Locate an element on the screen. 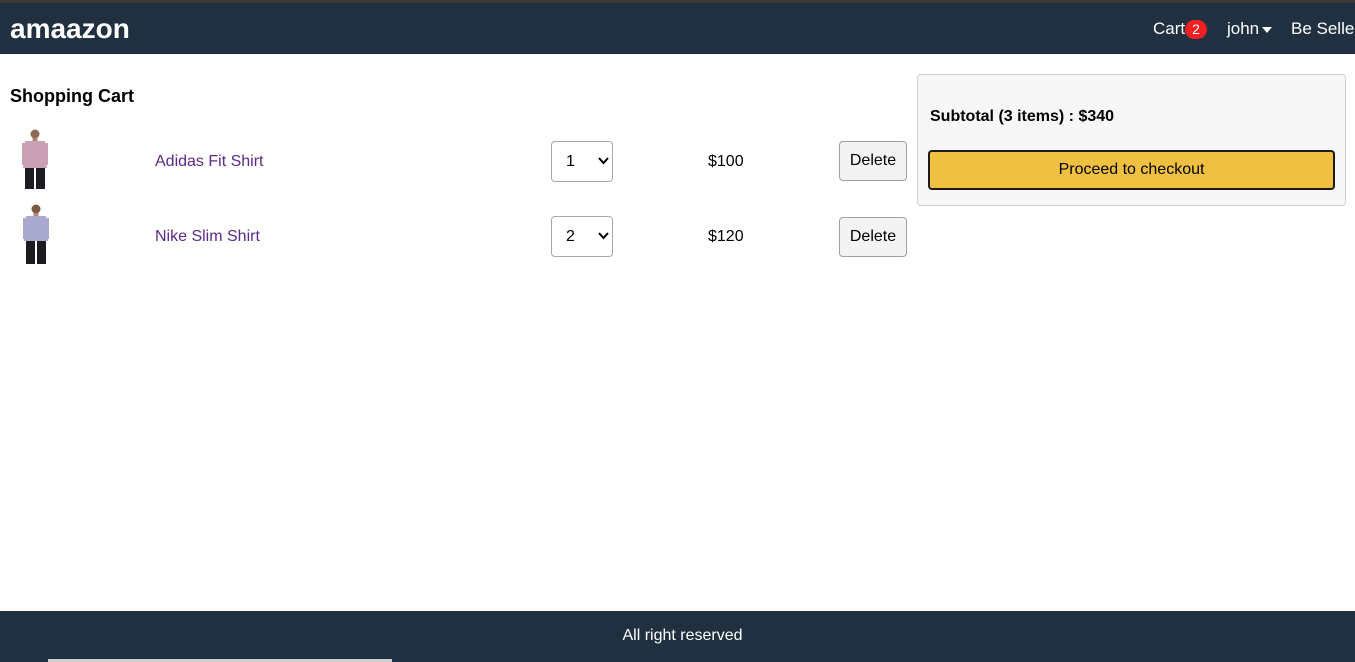 This screenshot has width=1355, height=662. cart-item-name-link: Adidas Fit Shirt is located at coordinates (209, 162).